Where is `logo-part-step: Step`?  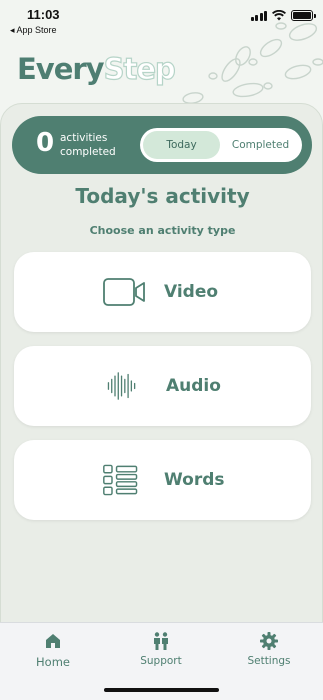 logo-part-step: Step is located at coordinates (139, 68).